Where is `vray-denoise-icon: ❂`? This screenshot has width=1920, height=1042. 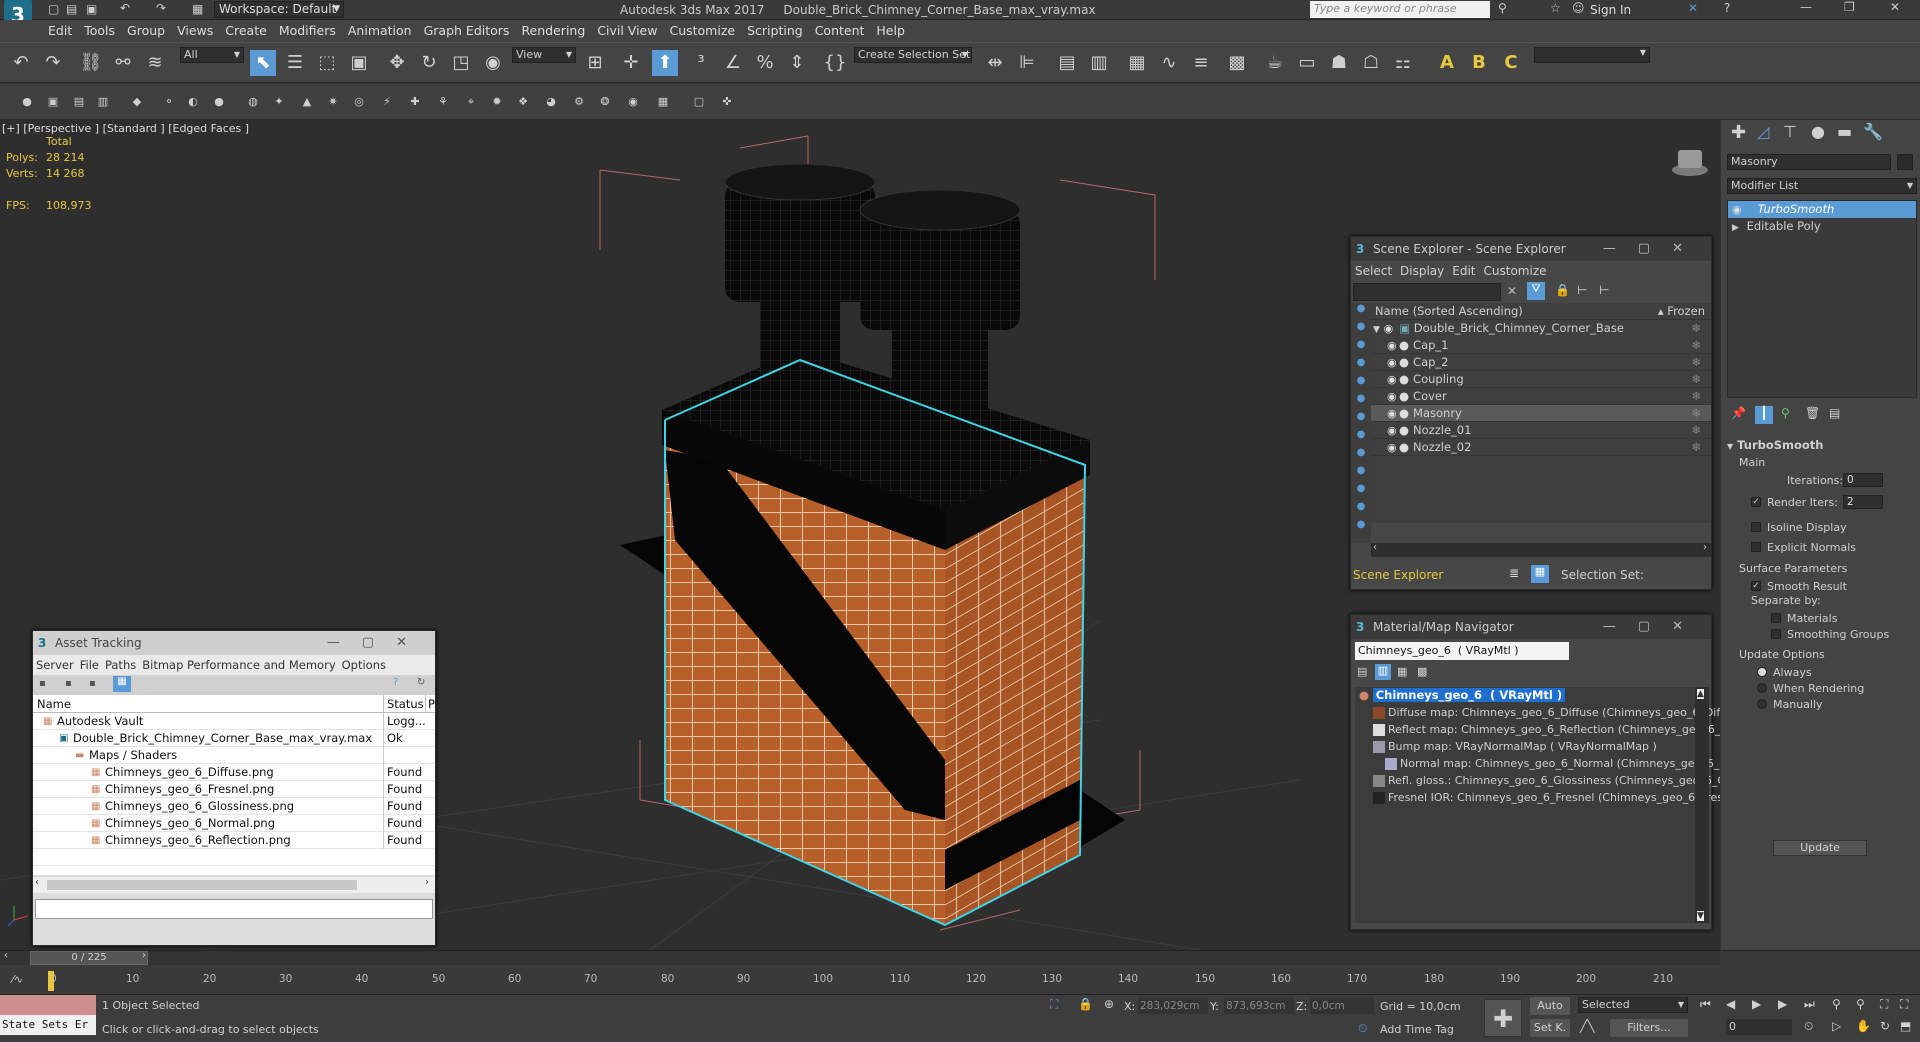
vray-denoise-icon: ❂ is located at coordinates (605, 102).